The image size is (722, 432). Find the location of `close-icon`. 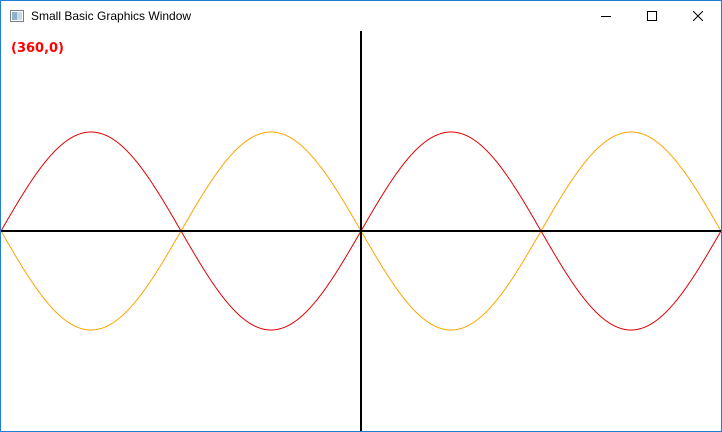

close-icon is located at coordinates (698, 16).